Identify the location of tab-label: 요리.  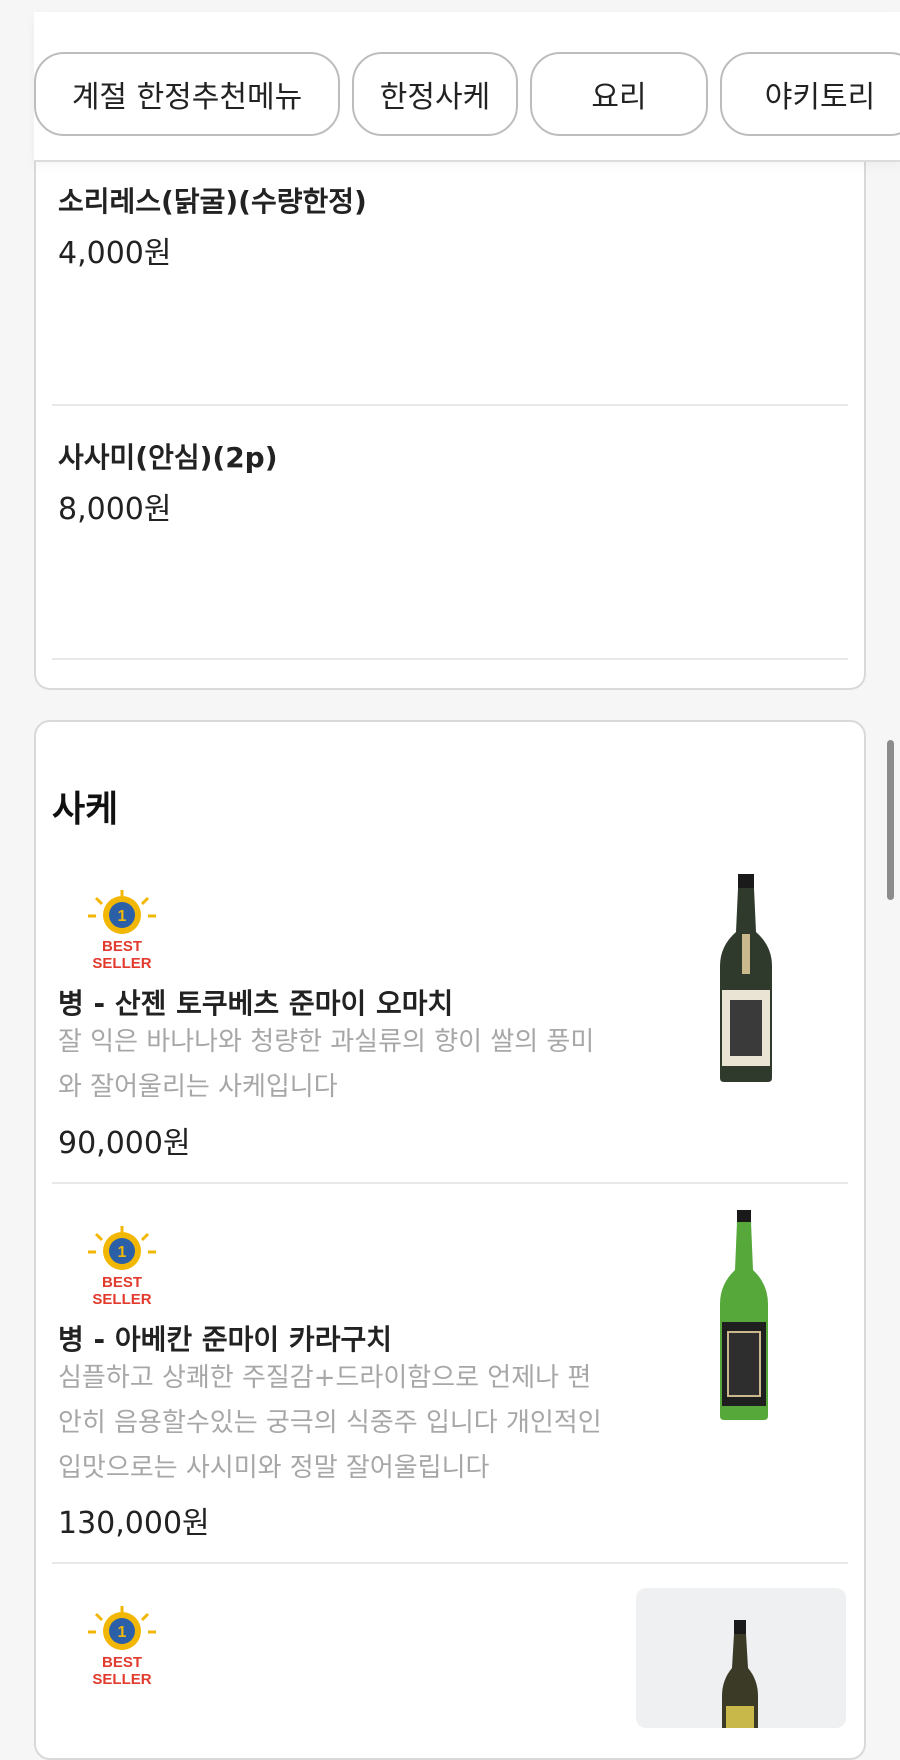
(619, 97).